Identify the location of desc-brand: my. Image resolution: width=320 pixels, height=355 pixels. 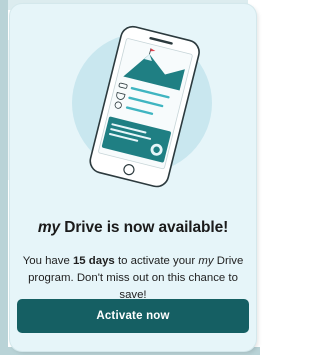
(206, 261).